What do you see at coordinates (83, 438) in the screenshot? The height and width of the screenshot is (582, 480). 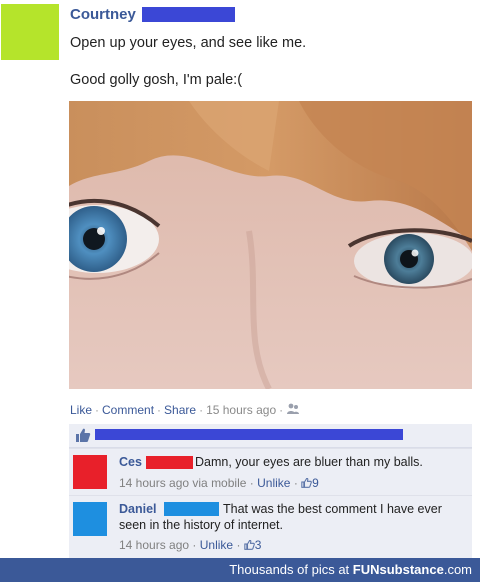 I see `thumbs-up-icon` at bounding box center [83, 438].